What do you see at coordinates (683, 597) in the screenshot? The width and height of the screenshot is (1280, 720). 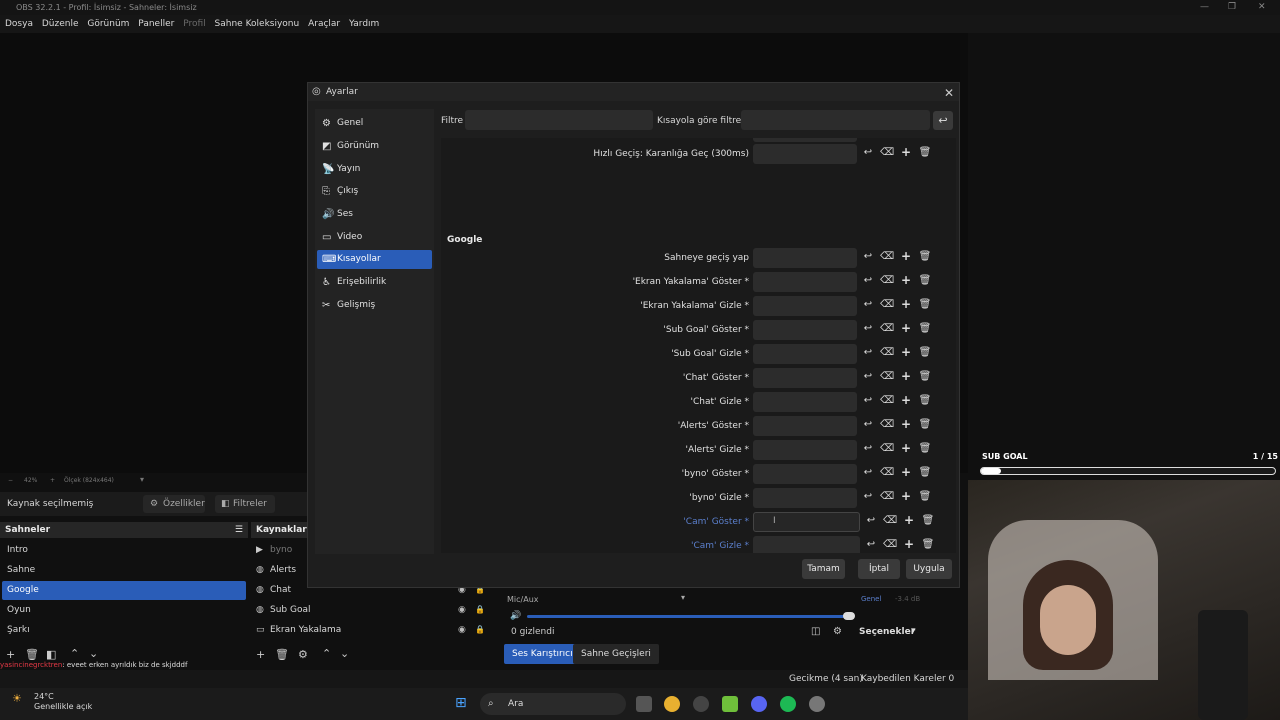 I see `device-dropdown-icon: ▾` at bounding box center [683, 597].